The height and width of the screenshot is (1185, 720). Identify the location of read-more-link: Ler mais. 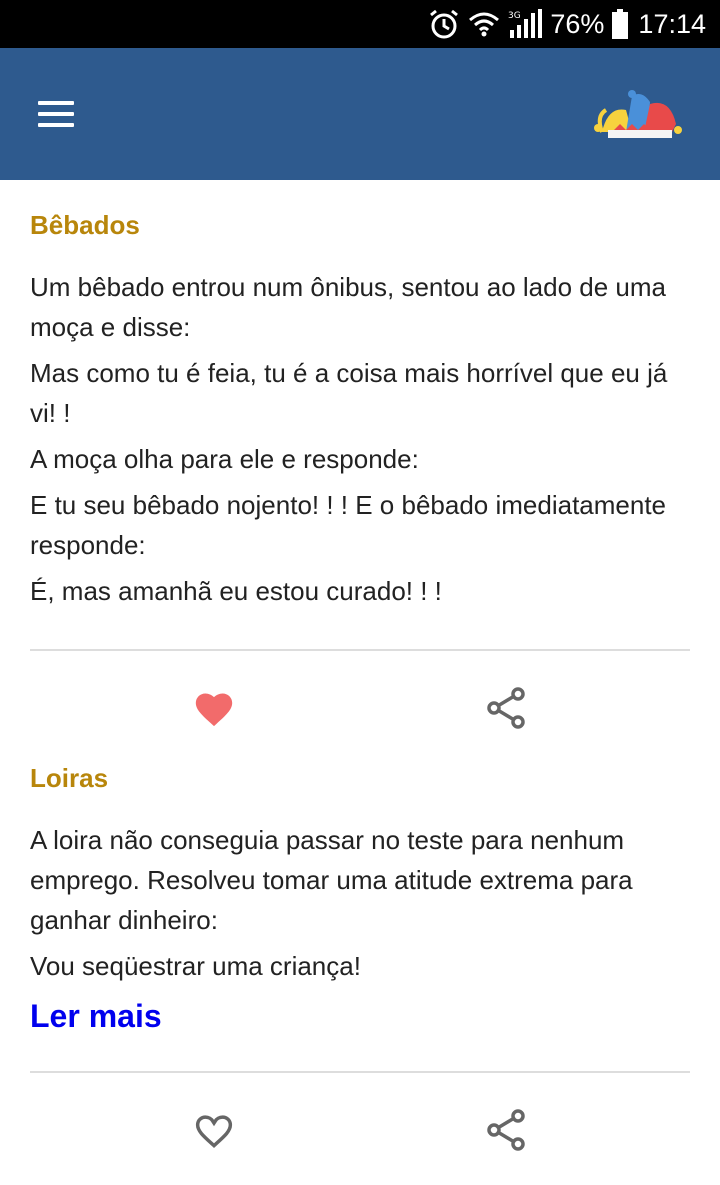
(96, 1016).